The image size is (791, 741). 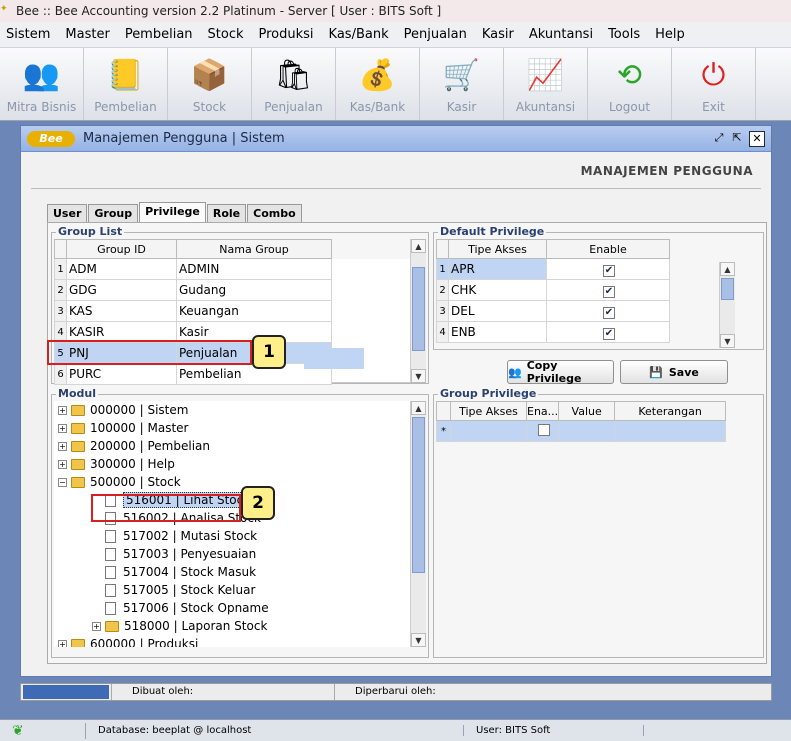 I want to click on tab-role: Role, so click(x=226, y=213).